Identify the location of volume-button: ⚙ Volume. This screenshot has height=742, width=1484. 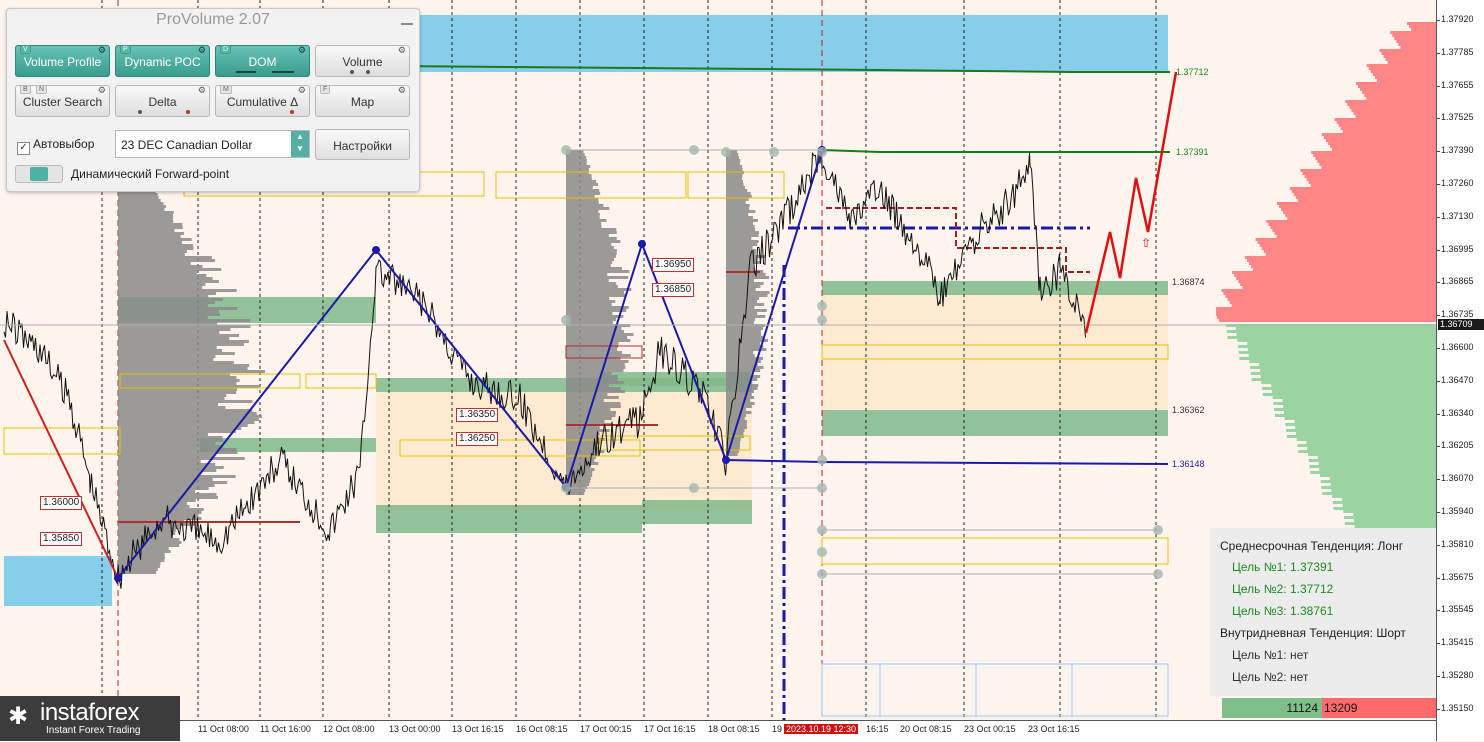
(362, 61).